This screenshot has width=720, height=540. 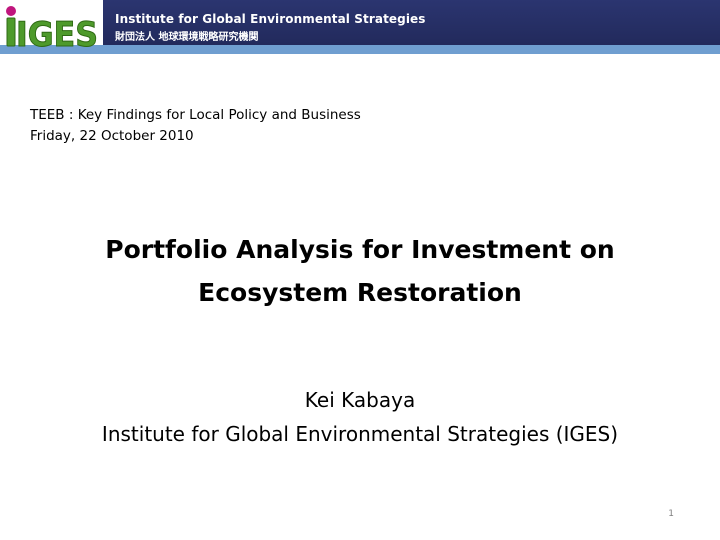 What do you see at coordinates (187, 37) in the screenshot?
I see `org-name-japanese: 財団法人 地球環境戦略研究機関` at bounding box center [187, 37].